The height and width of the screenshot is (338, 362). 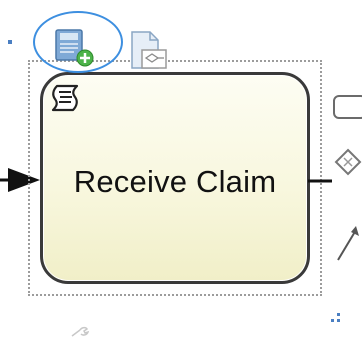 I want to click on task-shape-icon, so click(x=347, y=107).